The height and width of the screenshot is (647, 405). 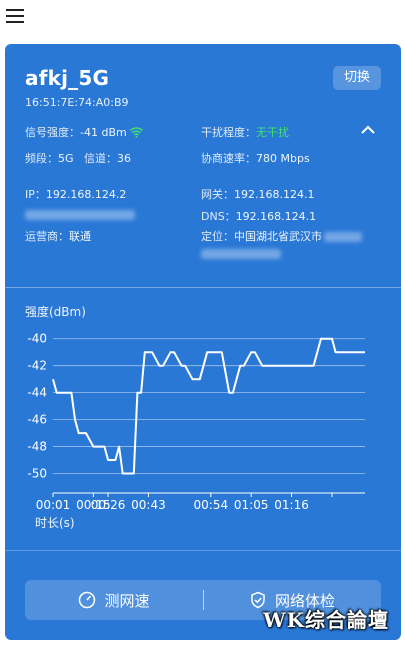 I want to click on x-tick-label: 00:43, so click(x=148, y=505).